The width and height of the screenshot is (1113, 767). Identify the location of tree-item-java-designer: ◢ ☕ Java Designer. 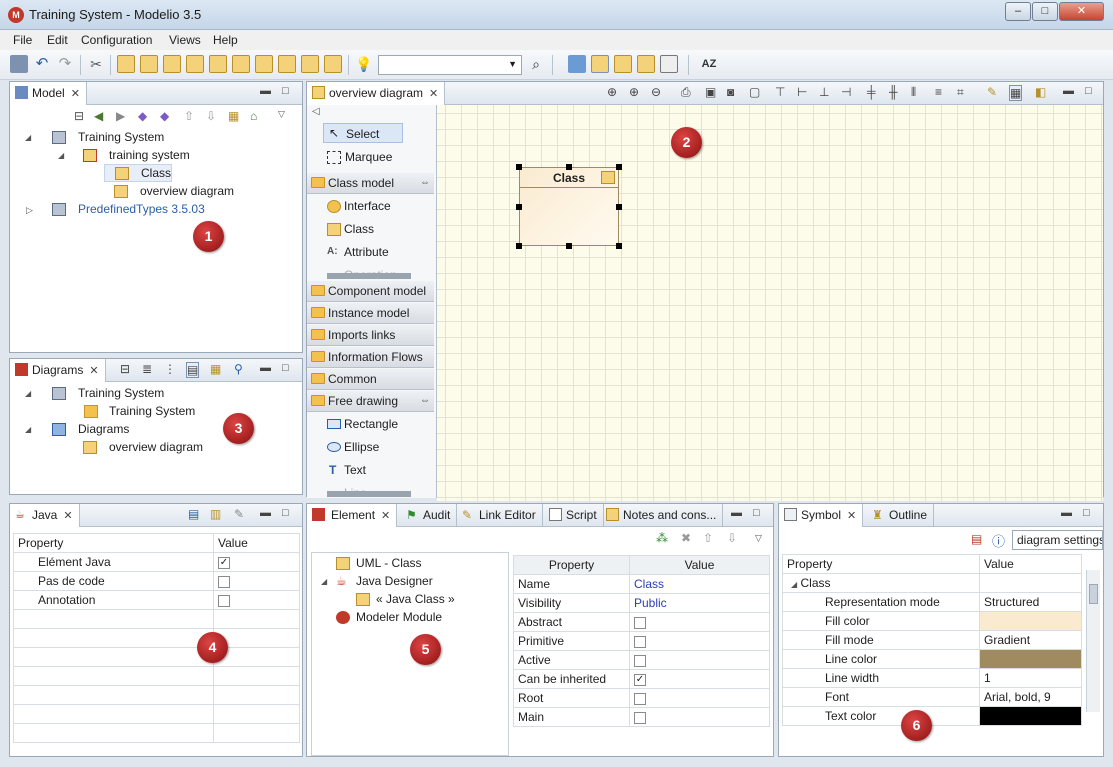
(410, 582).